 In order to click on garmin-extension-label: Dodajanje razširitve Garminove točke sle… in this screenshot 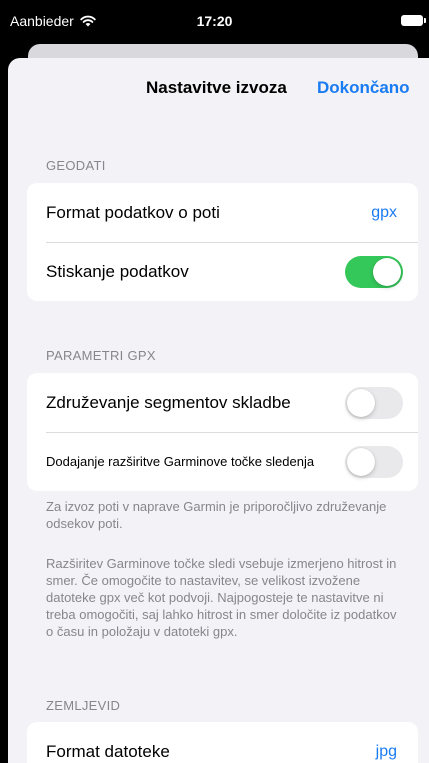, I will do `click(180, 461)`.